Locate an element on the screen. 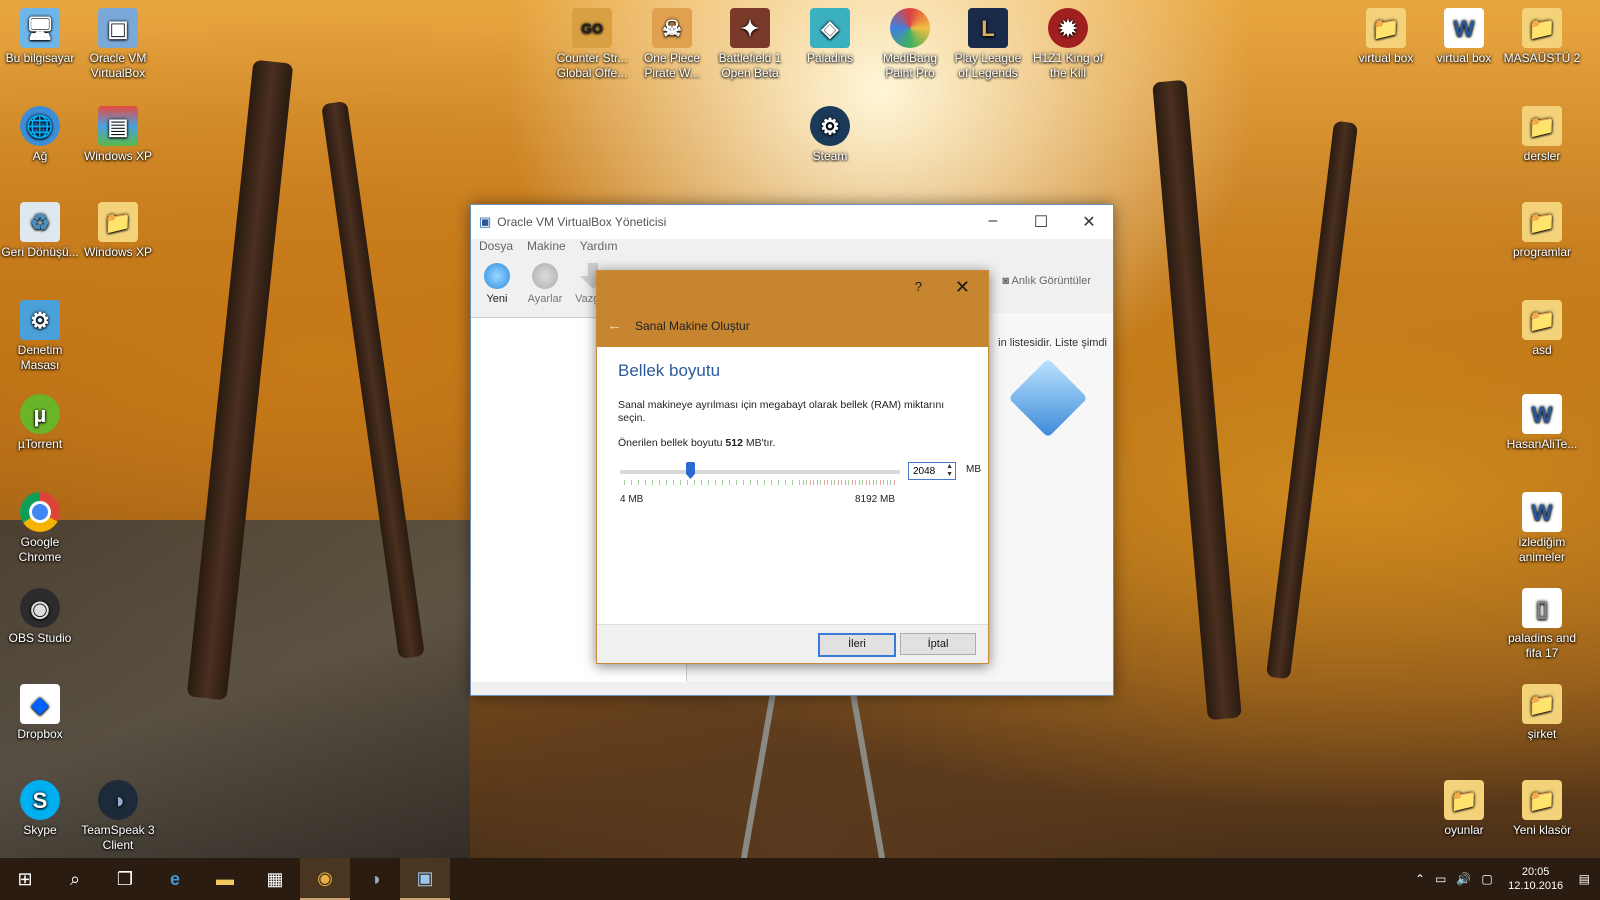  network-icon: 🌐 is located at coordinates (40, 126).